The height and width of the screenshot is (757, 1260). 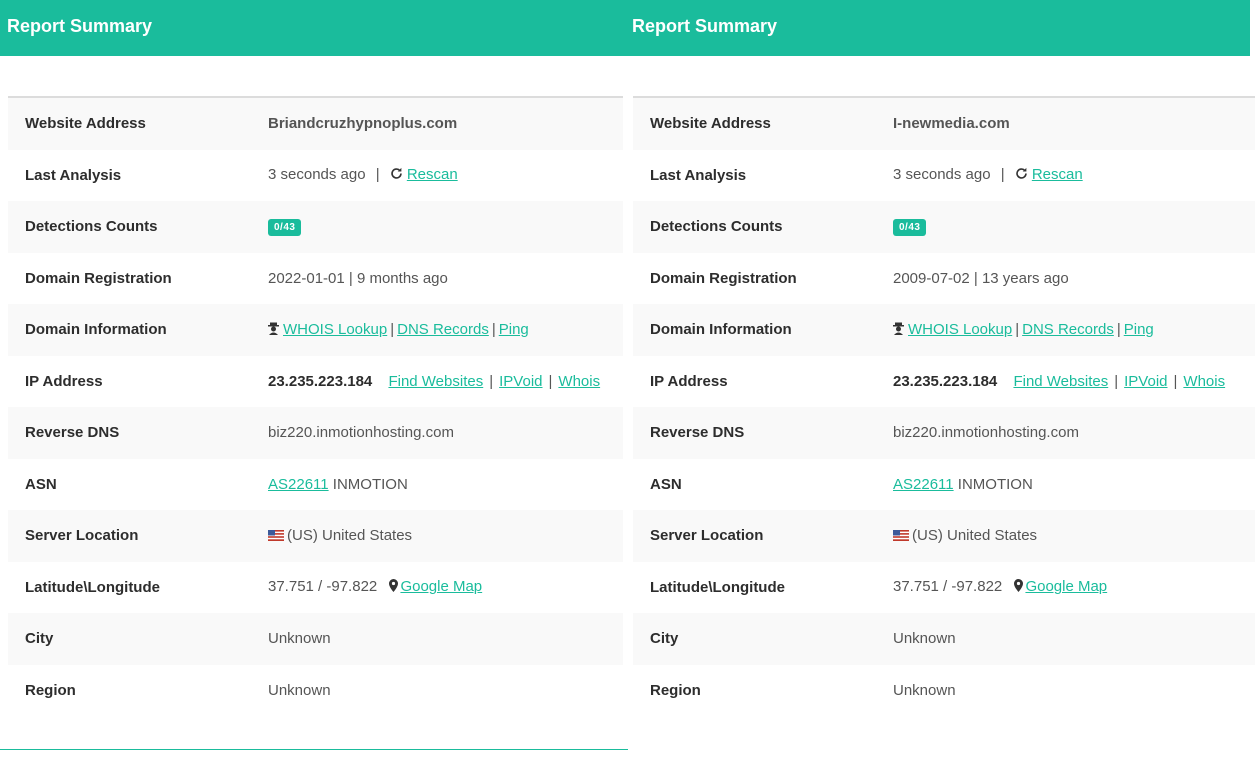 I want to click on row-last-analysis: Last Analysis 3 seconds ago | Rescan, so click(x=315, y=176).